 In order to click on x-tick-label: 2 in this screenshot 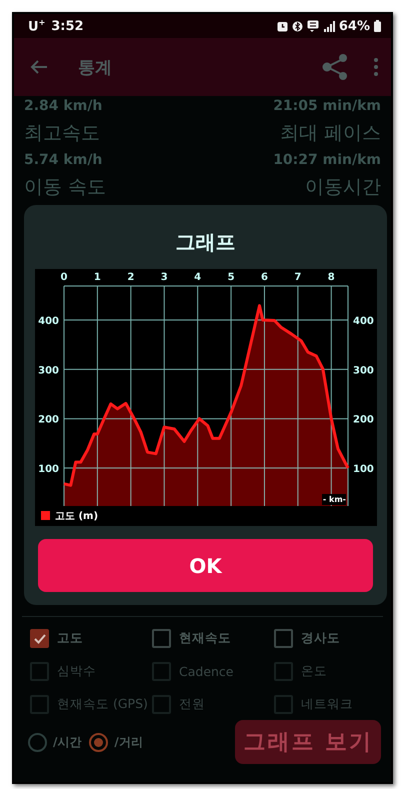, I will do `click(130, 277)`.